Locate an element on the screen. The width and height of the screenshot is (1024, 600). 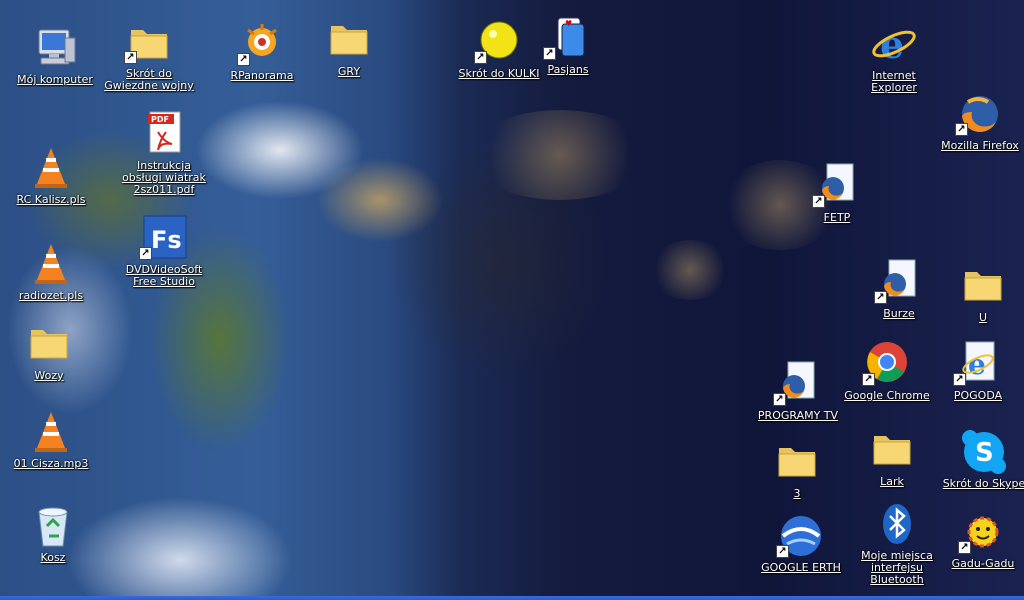
desktop-icon-skype: S Skrót do Skype is located at coordinates (981, 459).